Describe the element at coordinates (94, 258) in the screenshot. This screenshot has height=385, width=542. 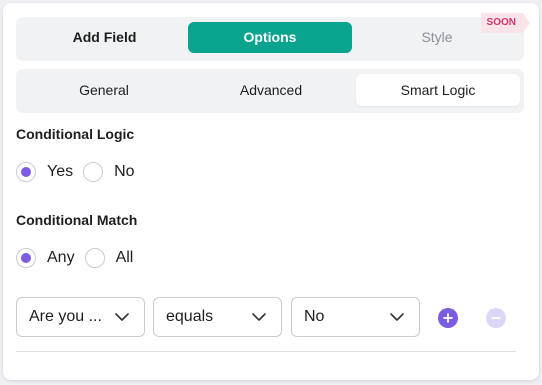
I see `radio-all` at that location.